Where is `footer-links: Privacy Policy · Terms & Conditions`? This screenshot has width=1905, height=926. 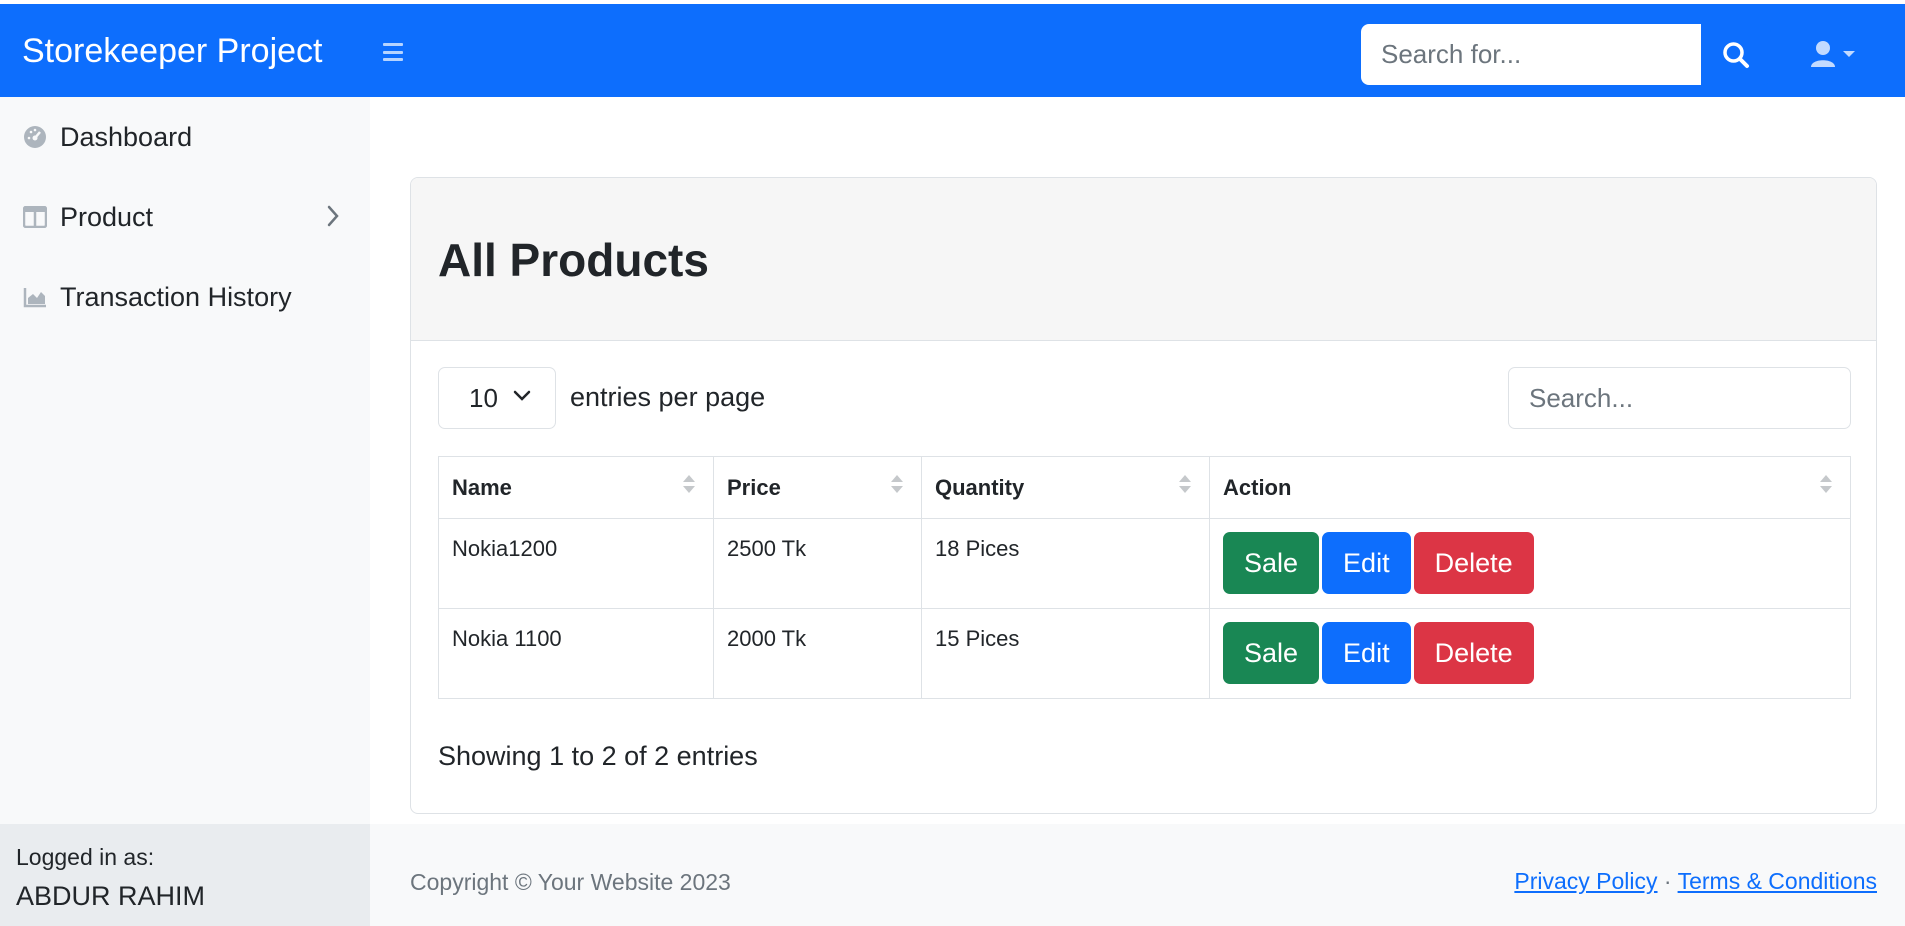 footer-links: Privacy Policy · Terms & Conditions is located at coordinates (1695, 881).